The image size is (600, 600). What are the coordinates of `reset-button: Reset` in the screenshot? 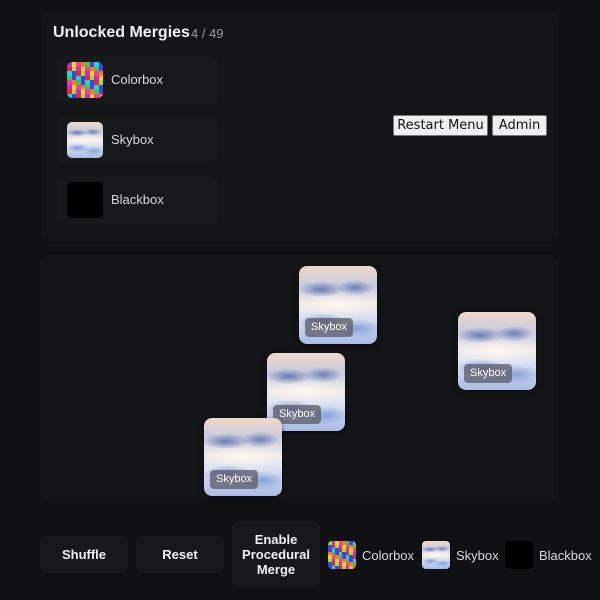 It's located at (180, 554).